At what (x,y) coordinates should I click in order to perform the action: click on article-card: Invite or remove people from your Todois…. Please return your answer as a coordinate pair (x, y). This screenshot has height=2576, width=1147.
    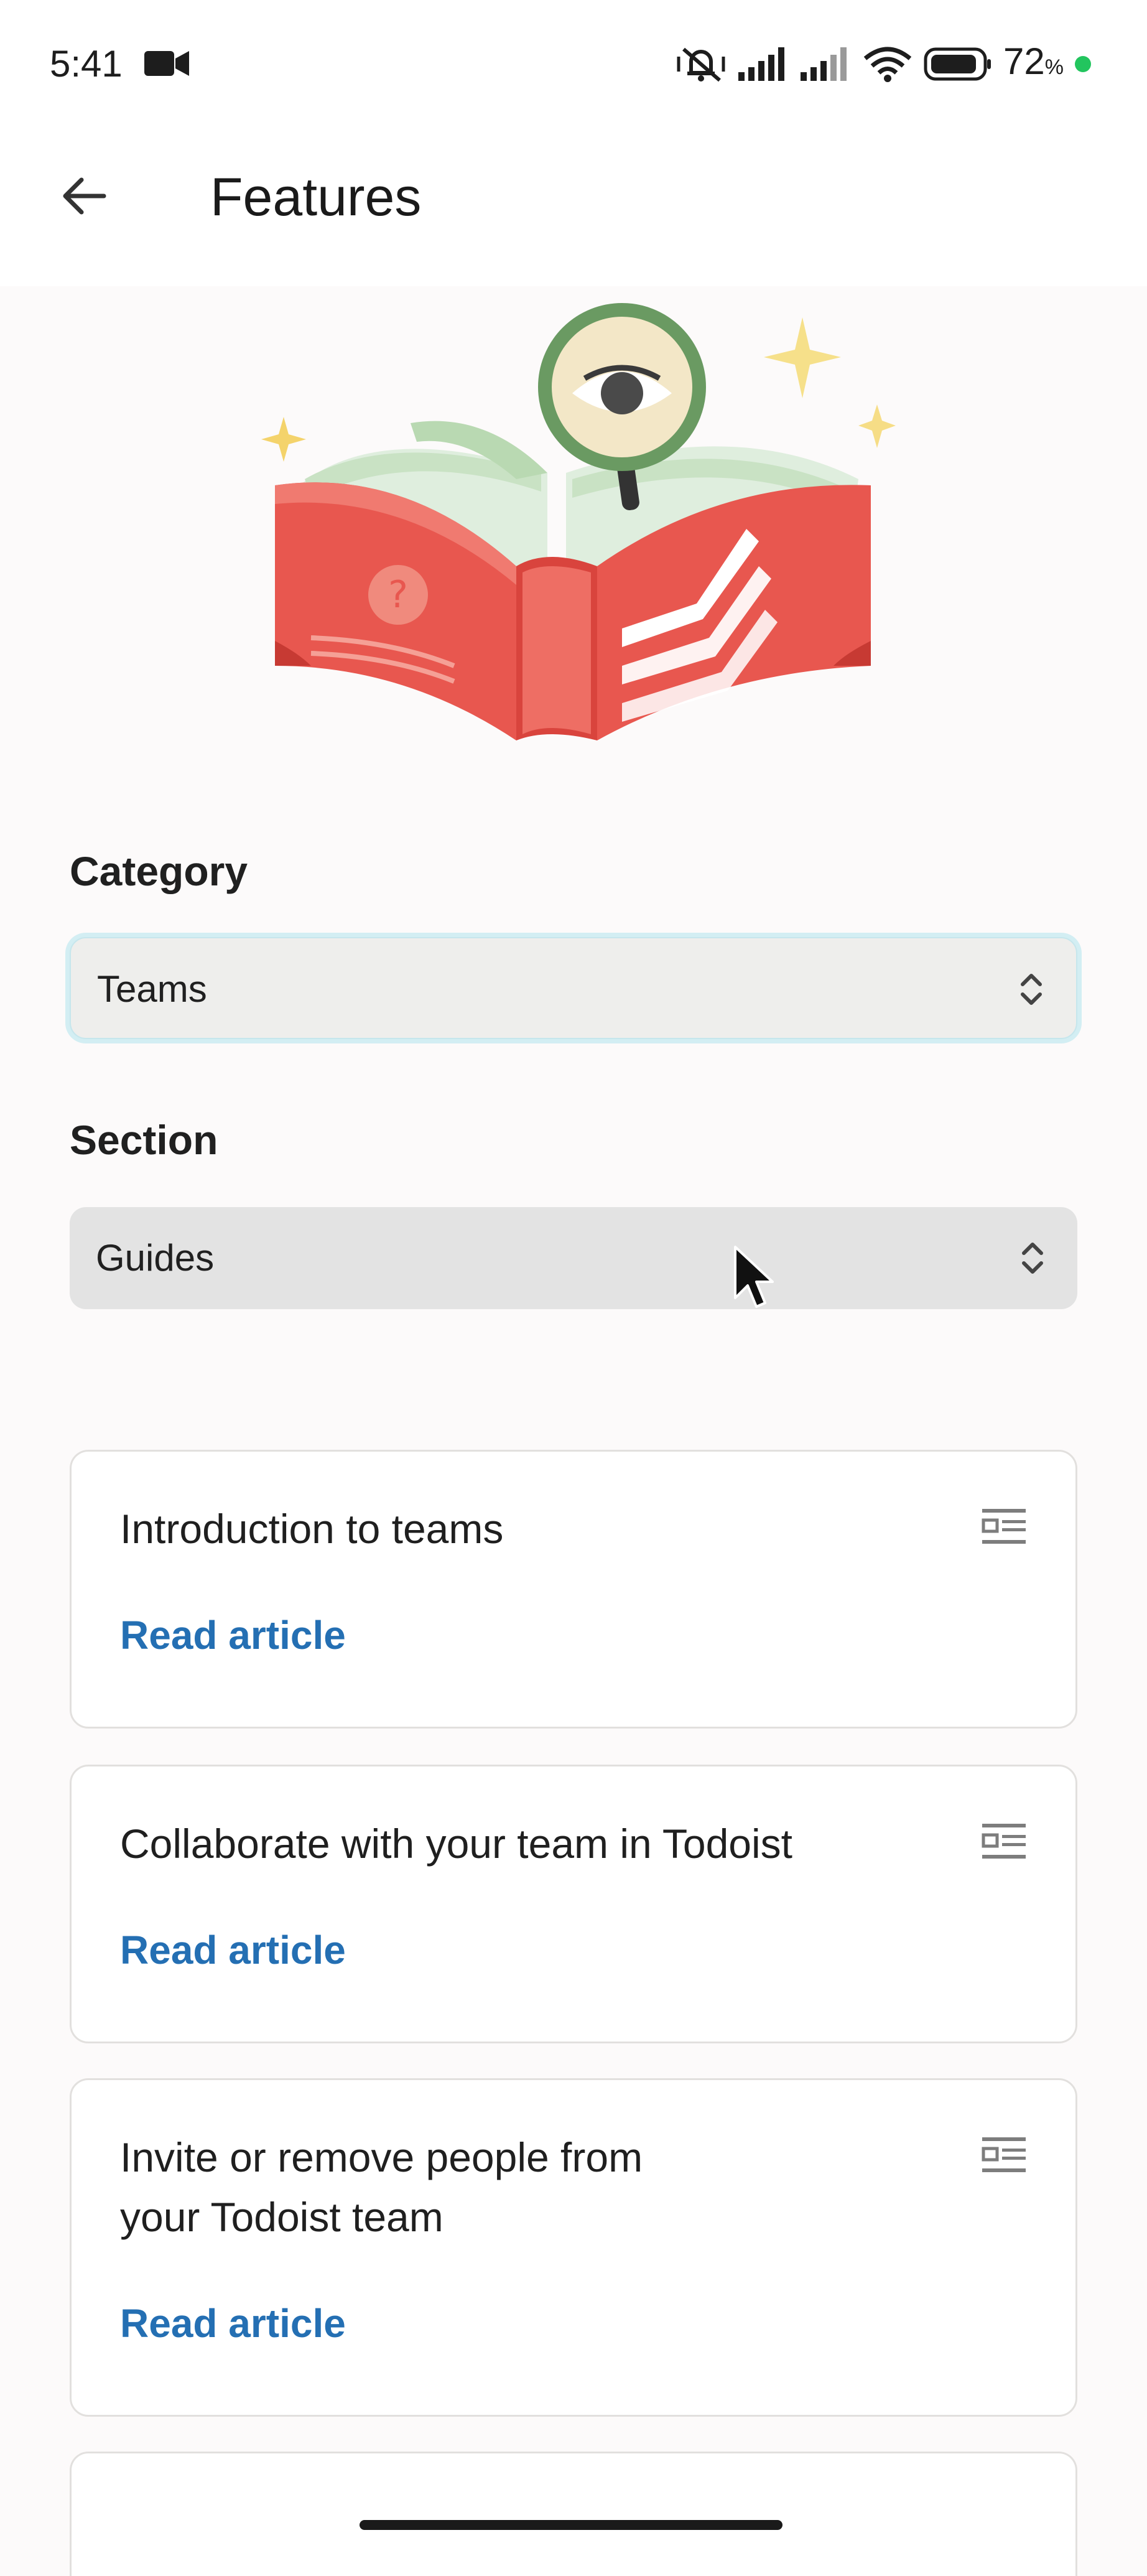
    Looking at the image, I should click on (573, 2247).